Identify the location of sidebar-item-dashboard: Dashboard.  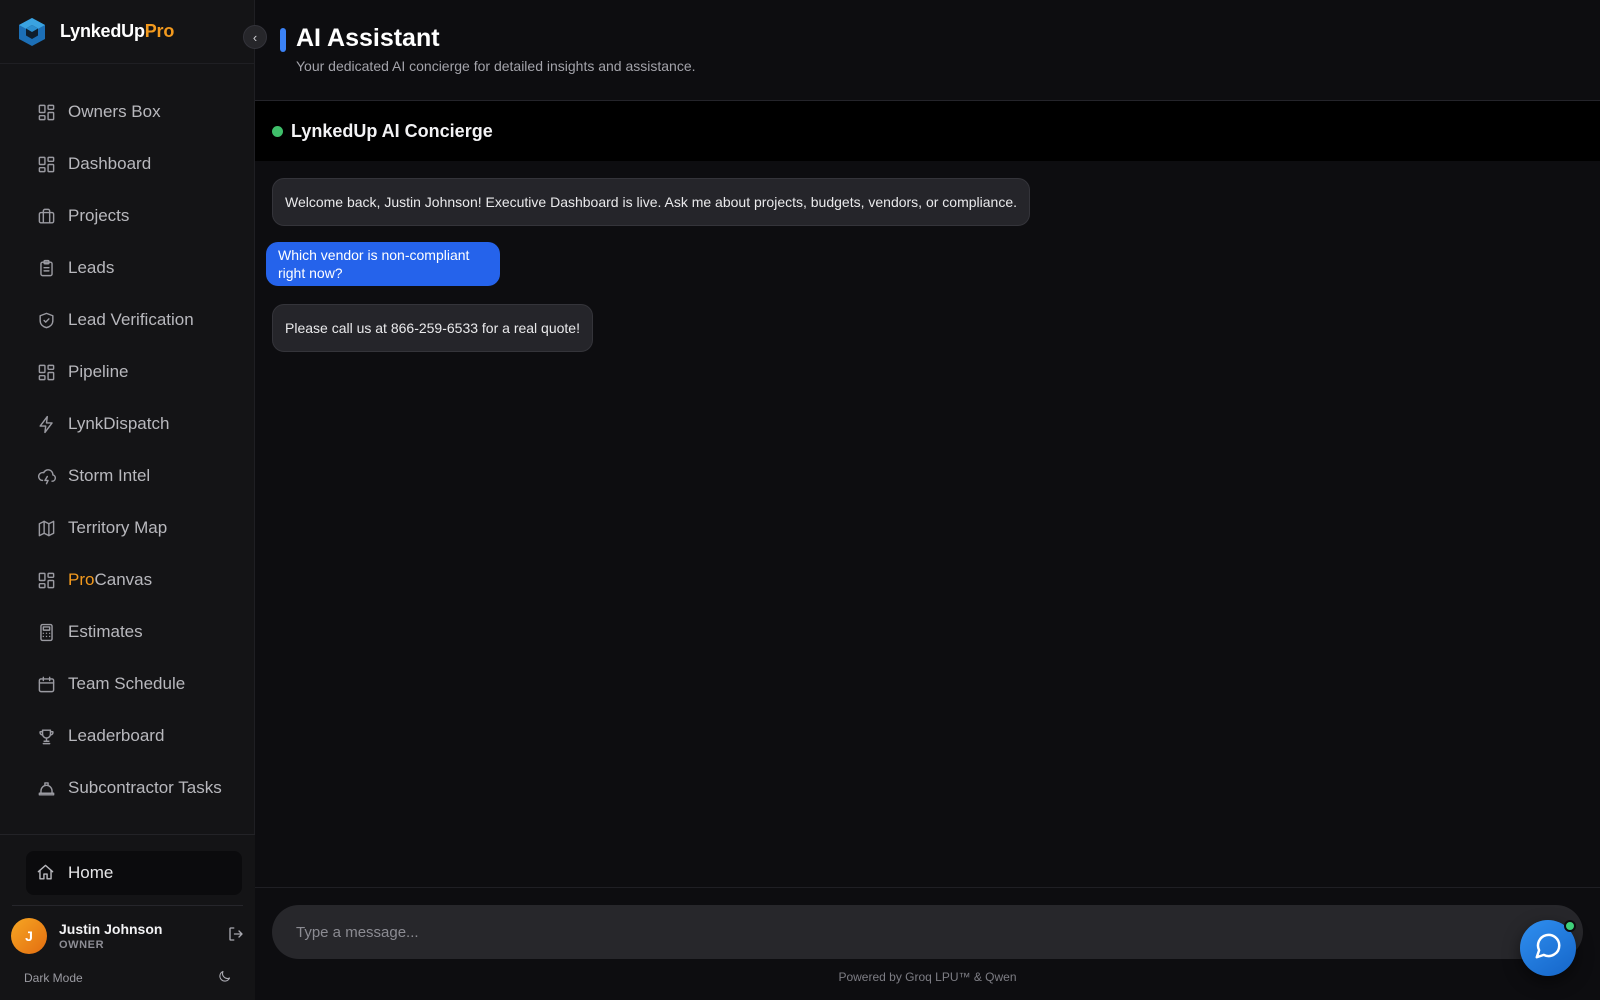
(140, 164).